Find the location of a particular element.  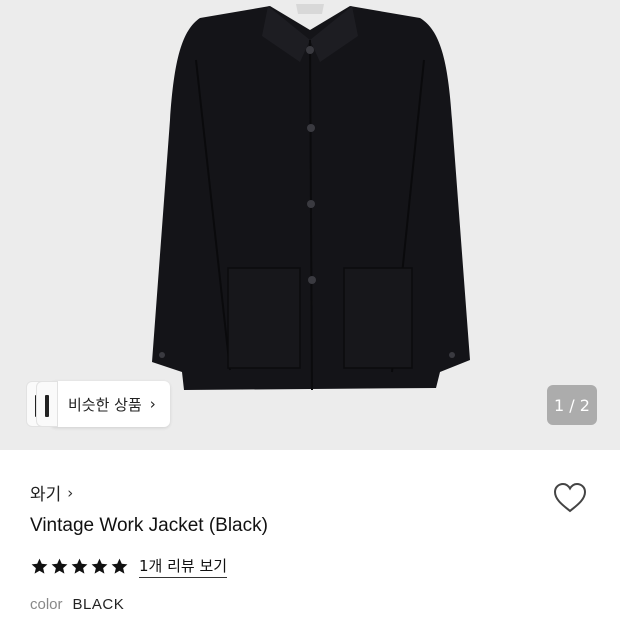

heart-outline-icon is located at coordinates (570, 498).